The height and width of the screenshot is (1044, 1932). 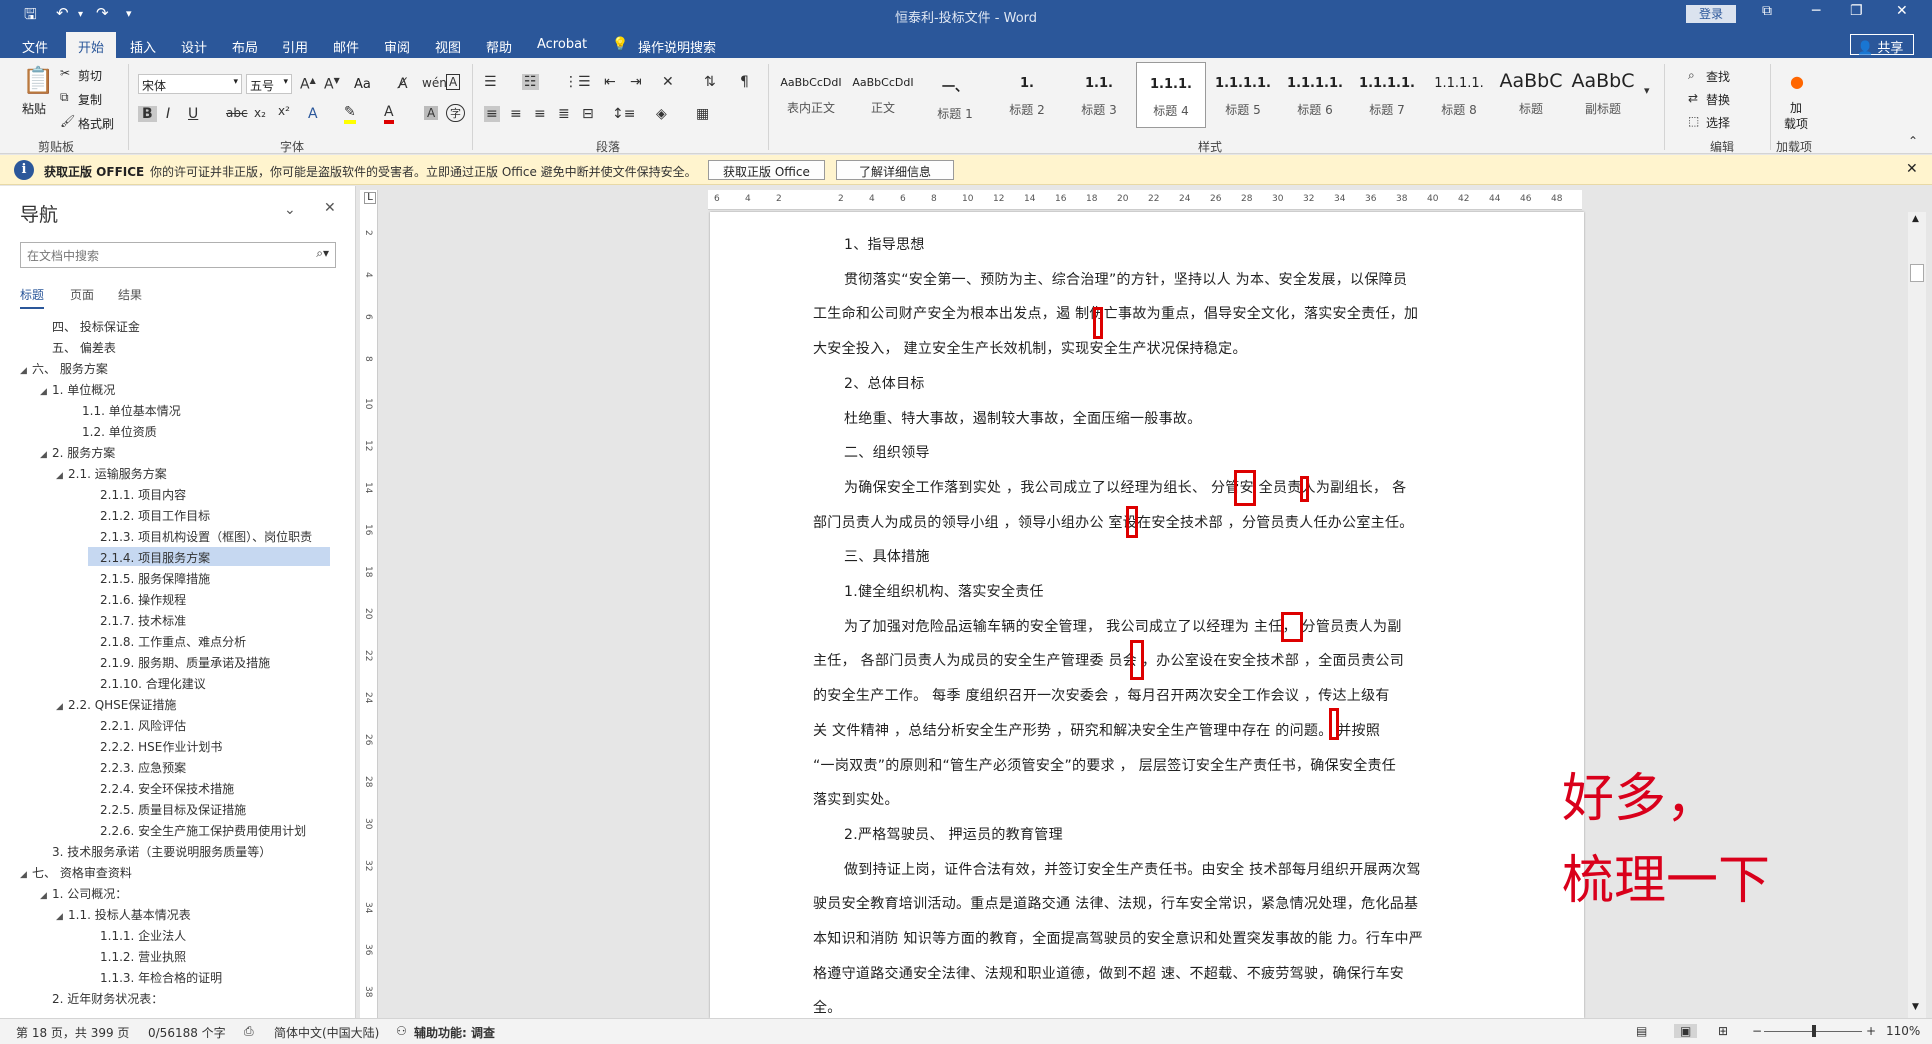 I want to click on tab-layout: 布局, so click(x=245, y=46).